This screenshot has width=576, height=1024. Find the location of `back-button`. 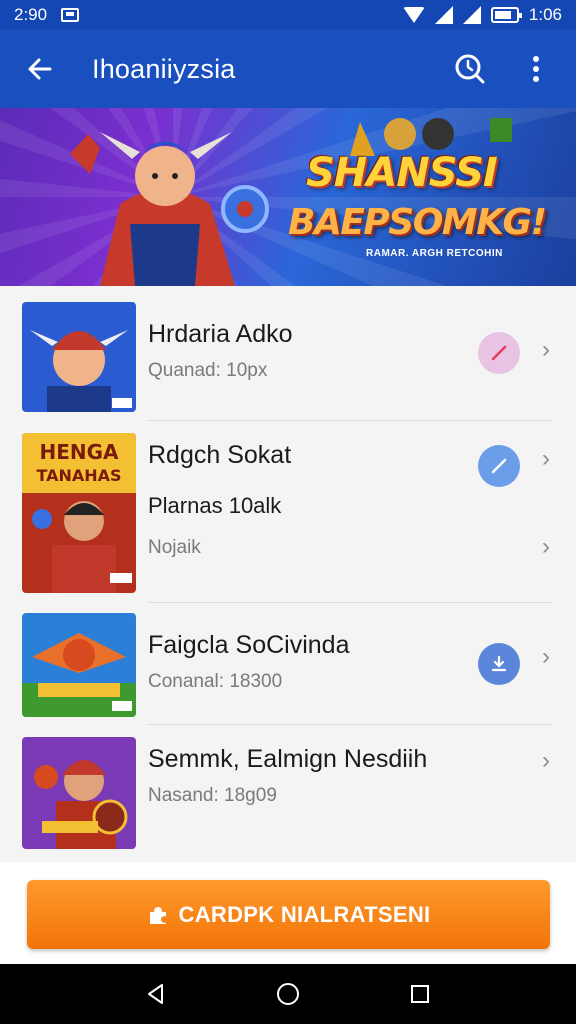

back-button is located at coordinates (40, 69).